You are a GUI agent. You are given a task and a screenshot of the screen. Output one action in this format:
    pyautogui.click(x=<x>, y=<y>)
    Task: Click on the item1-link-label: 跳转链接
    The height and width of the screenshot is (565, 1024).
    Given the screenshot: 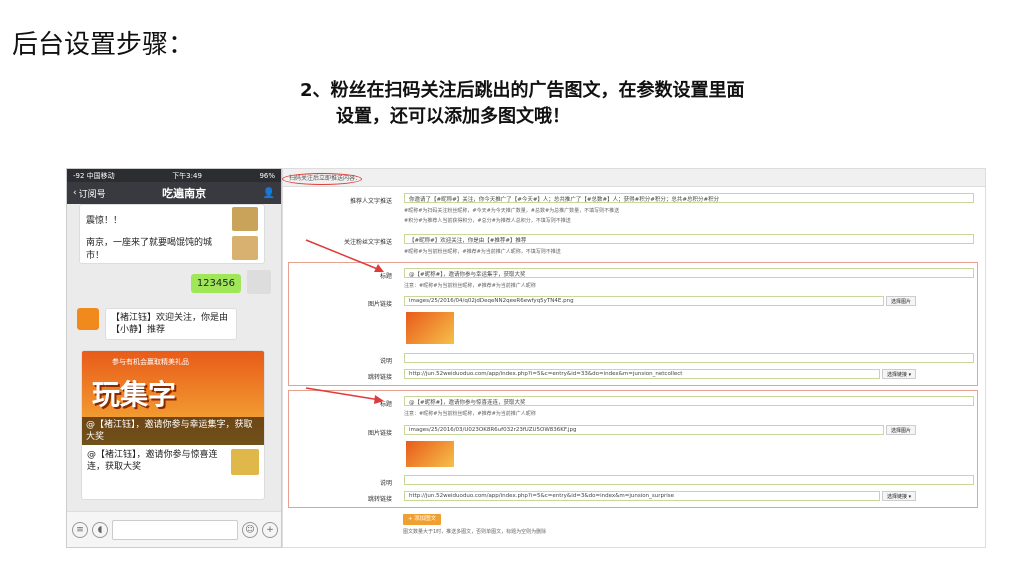 What is the action you would take?
    pyautogui.click(x=379, y=377)
    